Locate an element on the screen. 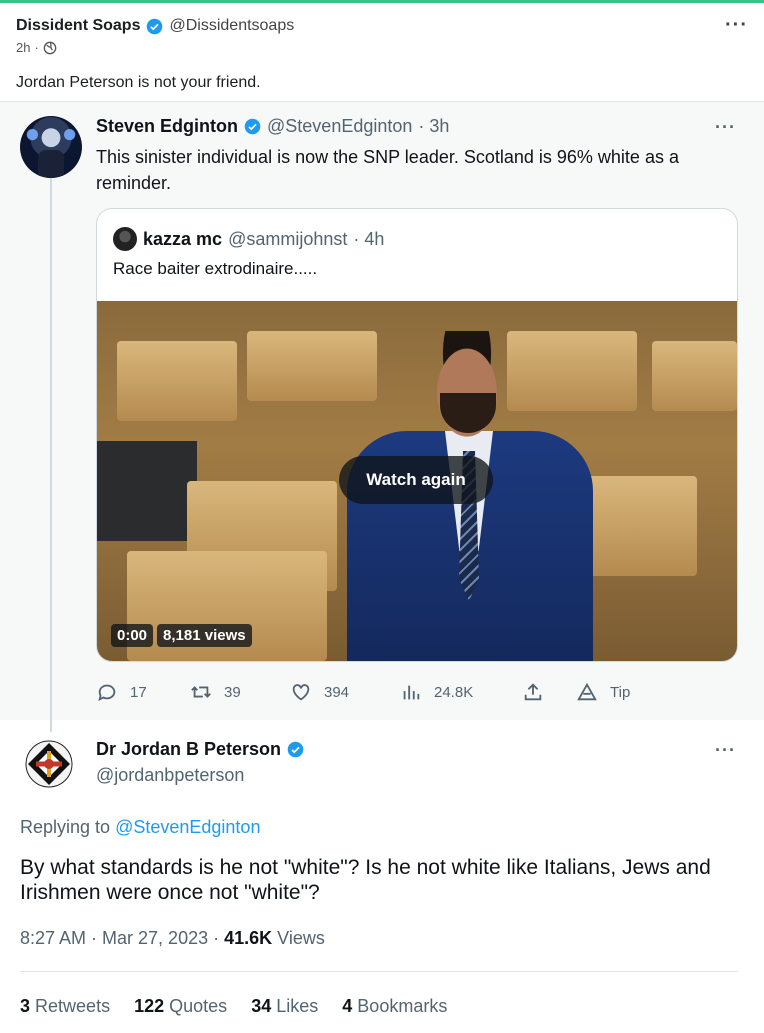 The width and height of the screenshot is (764, 1033). reply-timestamp: 8:27 AM · Mar 27, 2023 · is located at coordinates (122, 938).